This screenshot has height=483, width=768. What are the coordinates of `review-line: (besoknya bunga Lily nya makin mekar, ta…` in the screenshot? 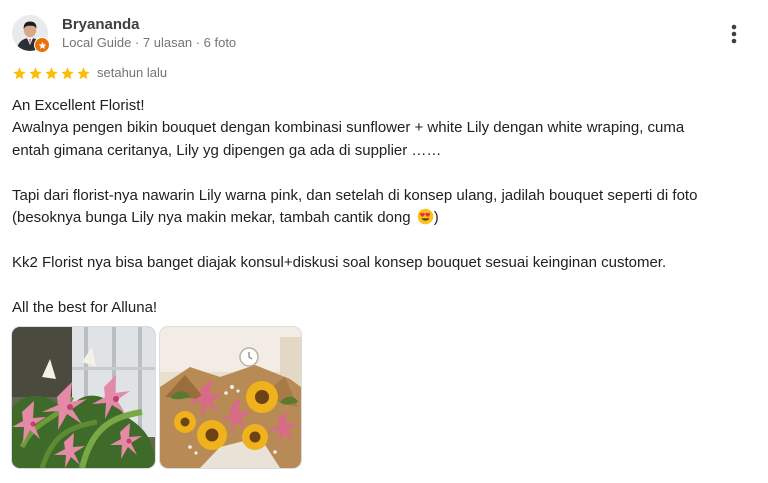 It's located at (387, 218).